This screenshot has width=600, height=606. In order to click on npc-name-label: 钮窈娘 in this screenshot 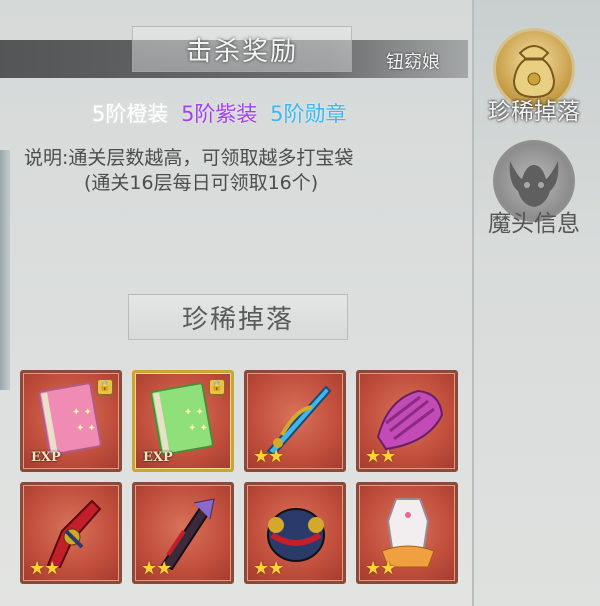, I will do `click(413, 62)`.